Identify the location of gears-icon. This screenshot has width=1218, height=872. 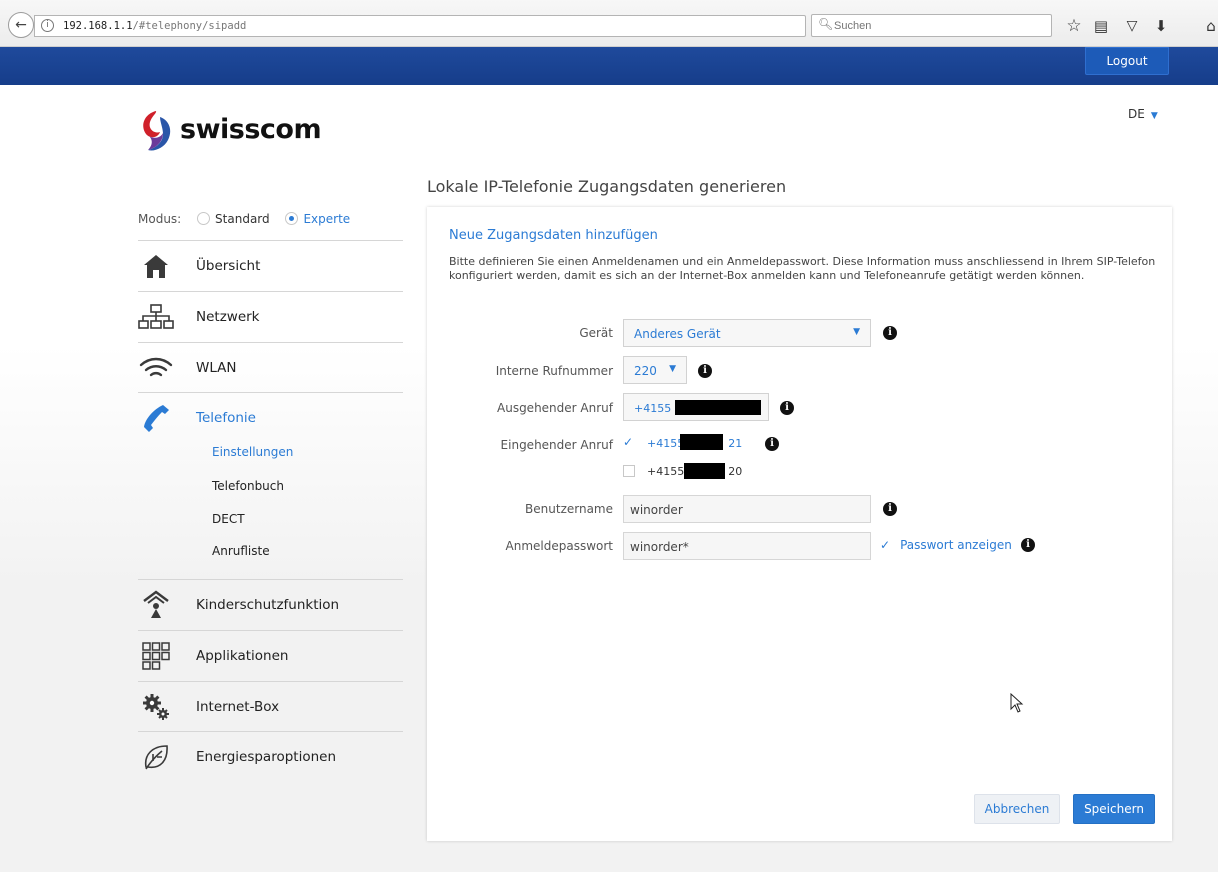
(156, 707).